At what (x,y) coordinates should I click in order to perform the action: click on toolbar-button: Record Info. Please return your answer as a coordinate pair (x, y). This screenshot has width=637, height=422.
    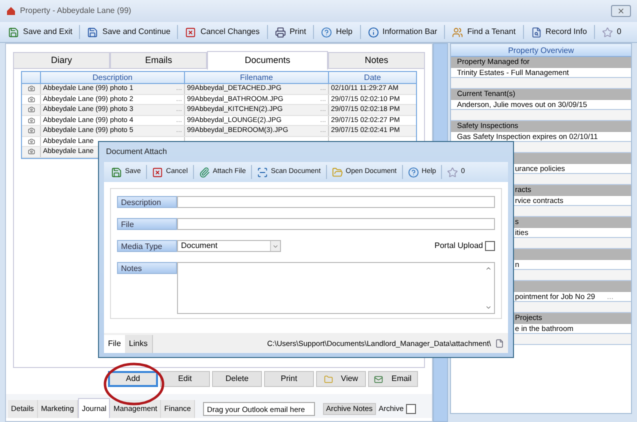
    Looking at the image, I should click on (558, 32).